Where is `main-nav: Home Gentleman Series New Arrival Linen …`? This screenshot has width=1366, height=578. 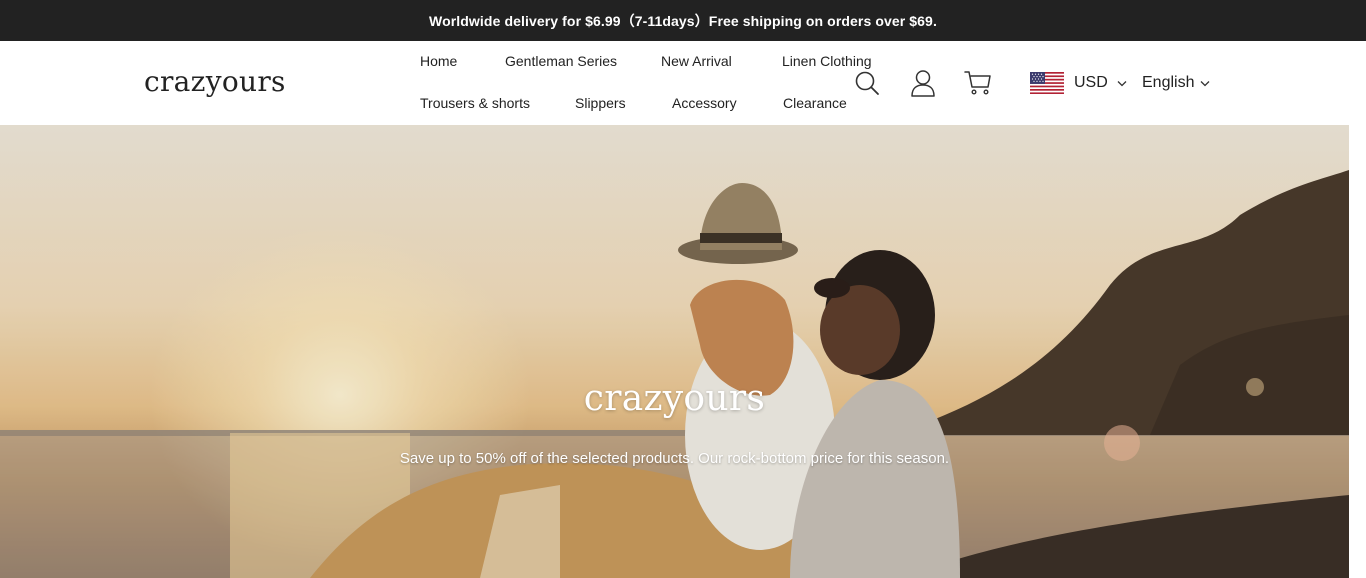
main-nav: Home Gentleman Series New Arrival Linen … is located at coordinates (646, 83).